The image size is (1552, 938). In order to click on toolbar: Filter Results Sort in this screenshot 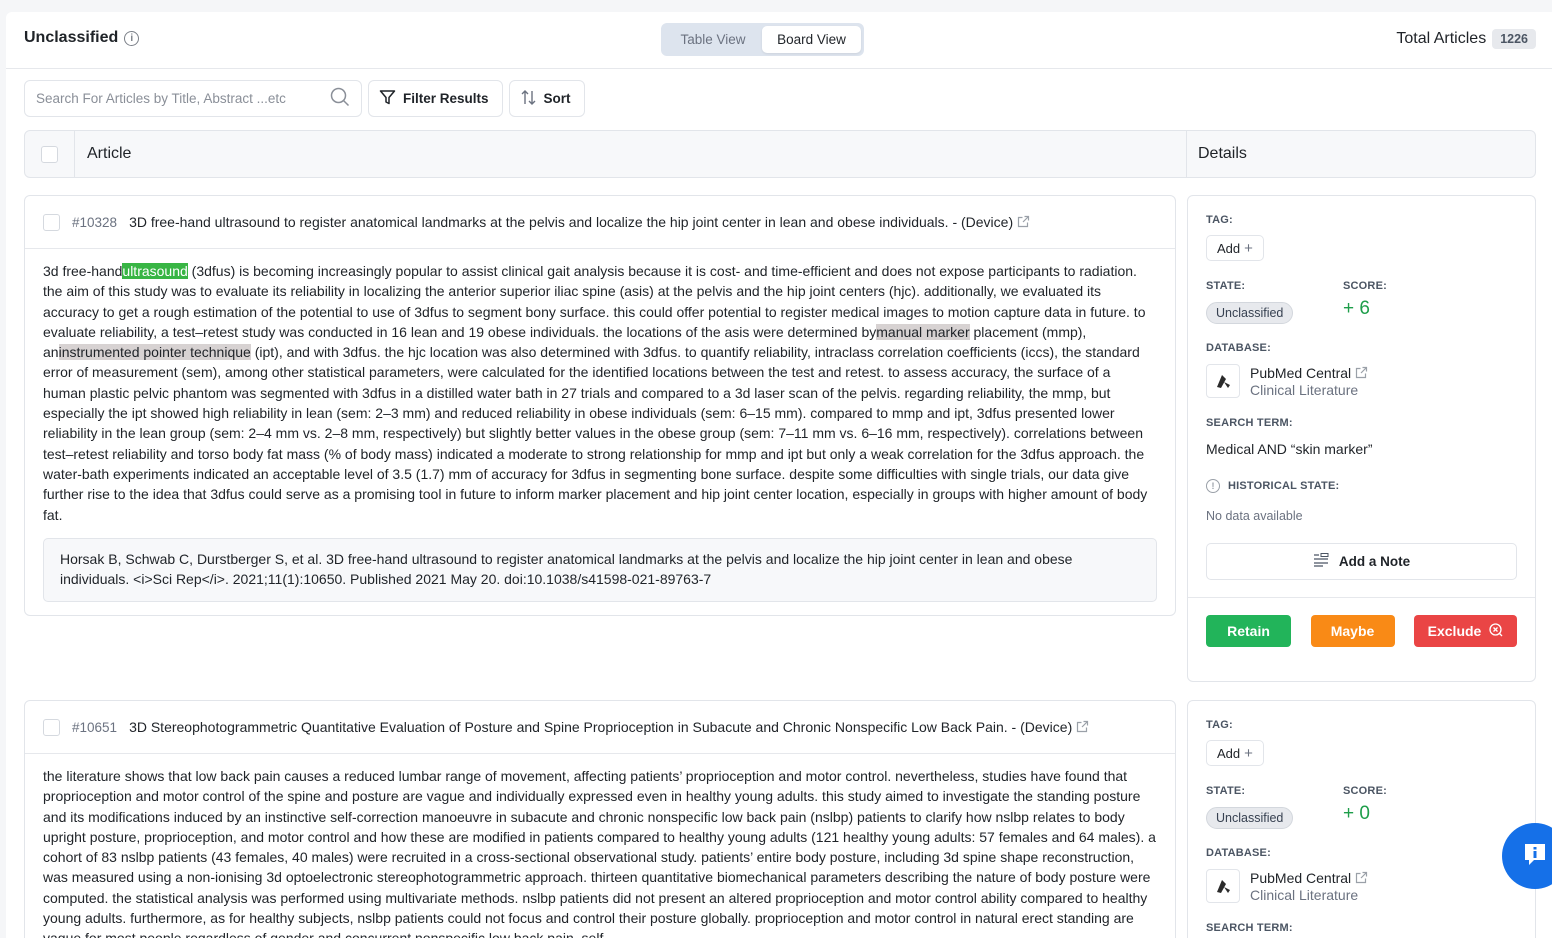, I will do `click(304, 98)`.